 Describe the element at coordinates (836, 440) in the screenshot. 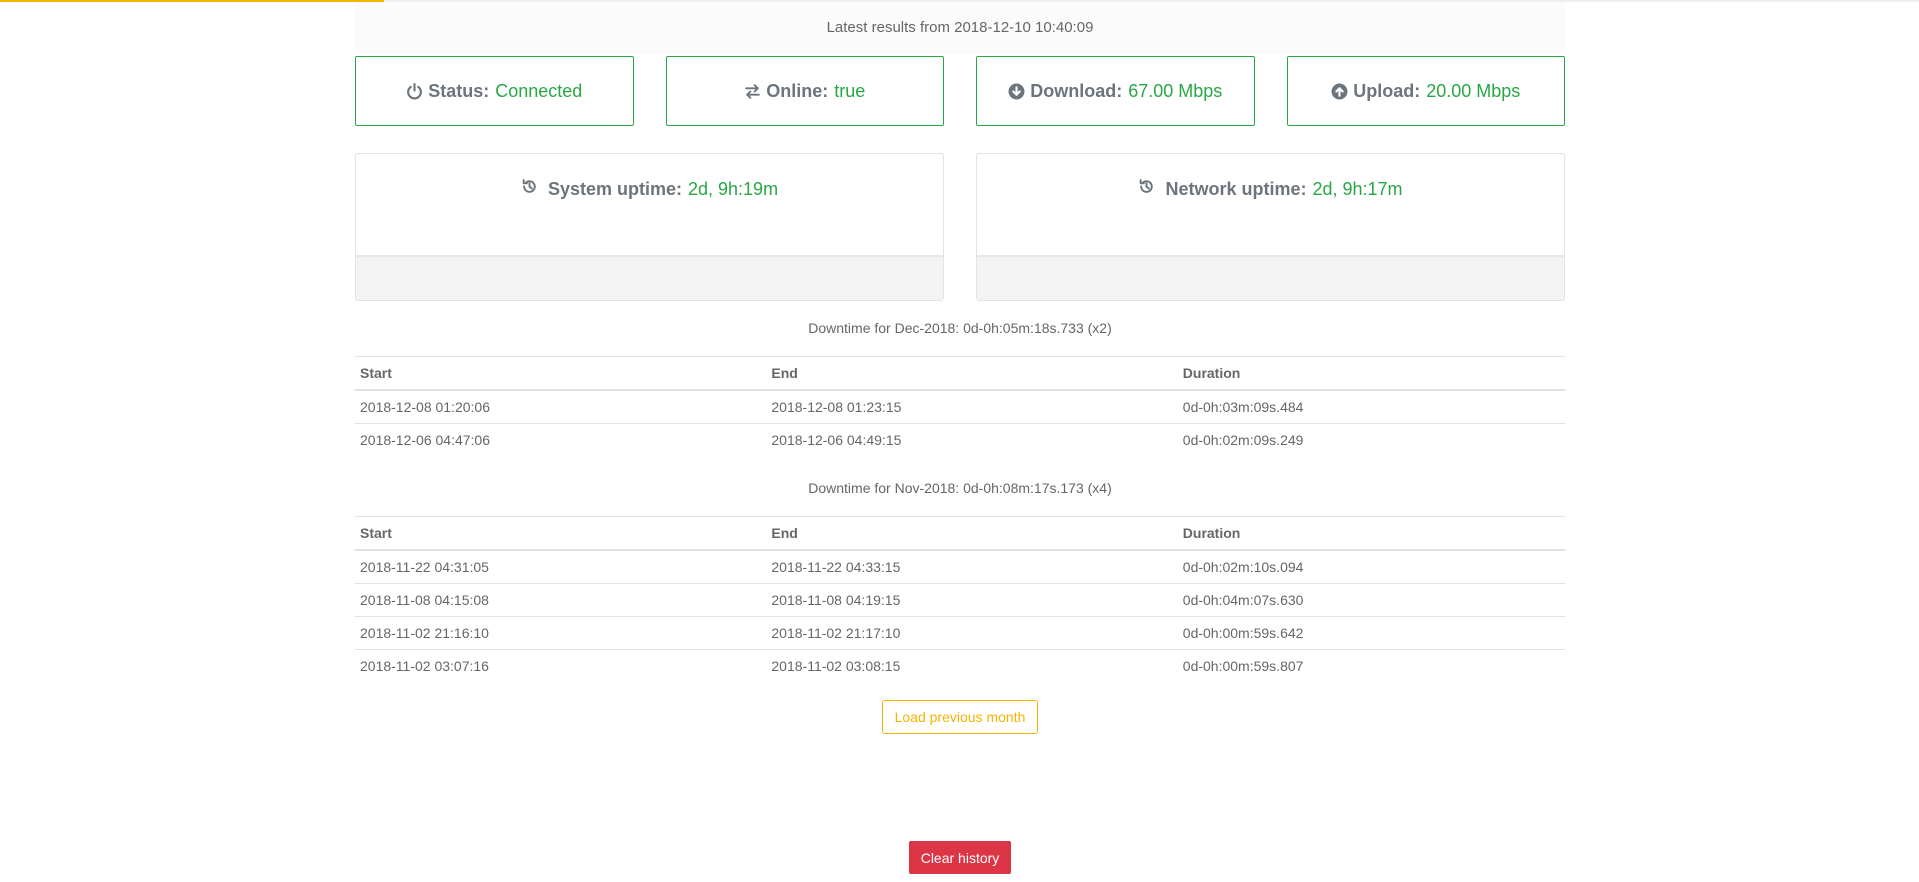

I see `cell-end: 2018-12-06 04:49:15` at that location.